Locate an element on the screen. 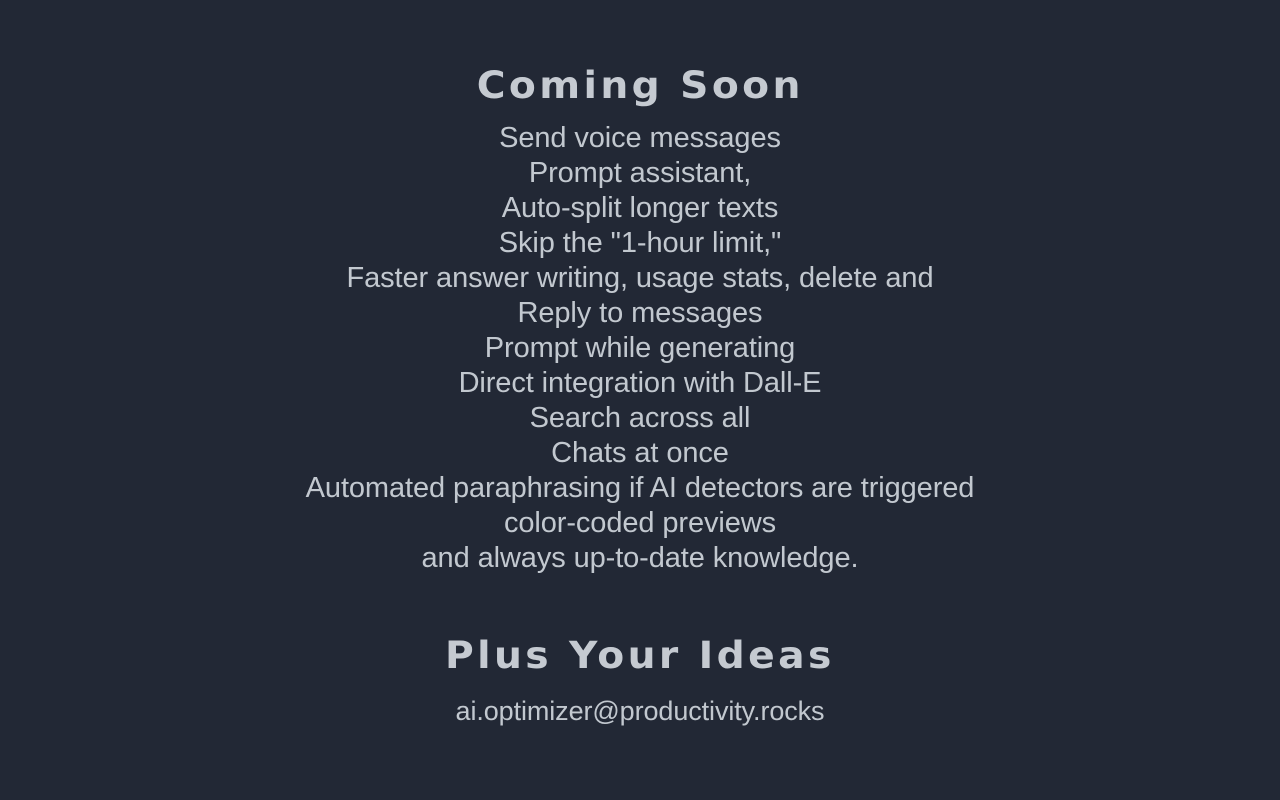 The height and width of the screenshot is (800, 1280). feature-line: Auto-split longer texts is located at coordinates (640, 207).